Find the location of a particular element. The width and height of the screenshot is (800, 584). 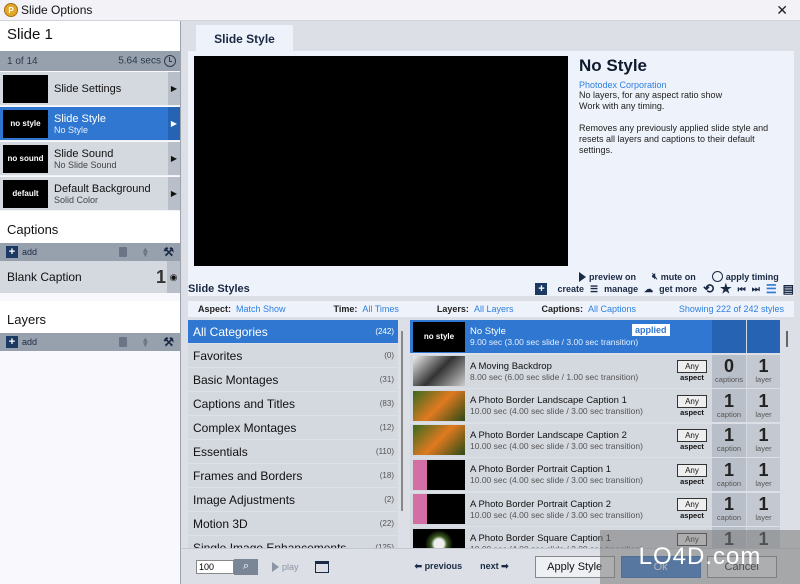

style-author-link: Photodex Corporation is located at coordinates (679, 85).